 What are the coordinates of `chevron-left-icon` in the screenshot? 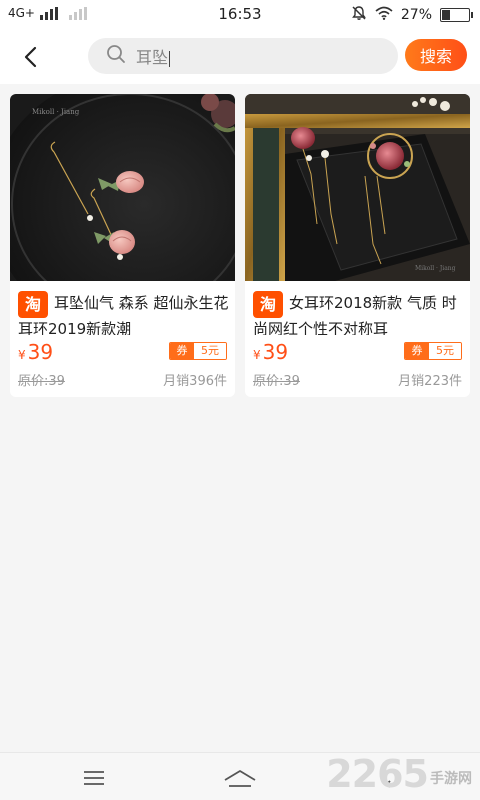 It's located at (31, 57).